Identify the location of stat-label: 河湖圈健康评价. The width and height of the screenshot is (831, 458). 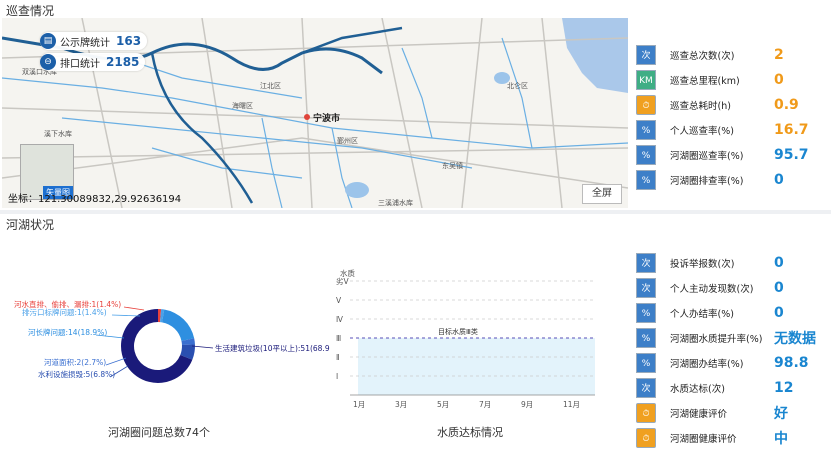
(703, 439).